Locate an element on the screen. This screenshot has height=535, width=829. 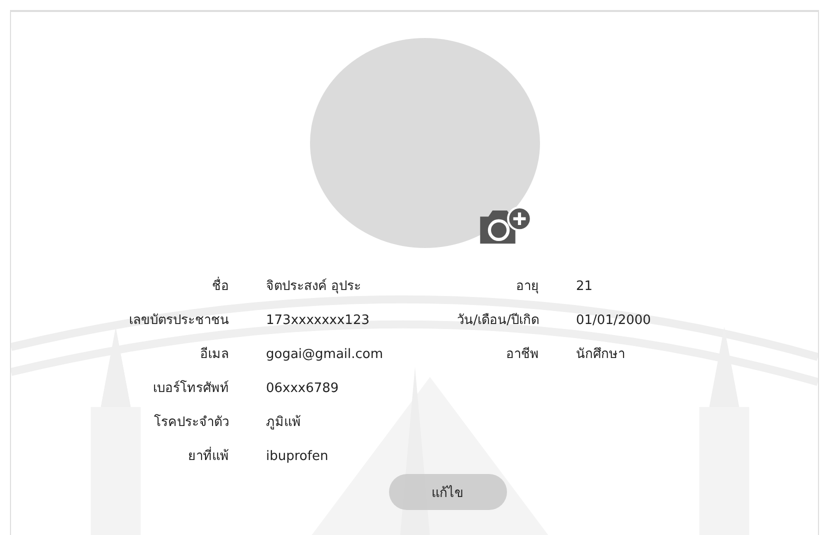
field-value: ภูมิแพ้ is located at coordinates (284, 423).